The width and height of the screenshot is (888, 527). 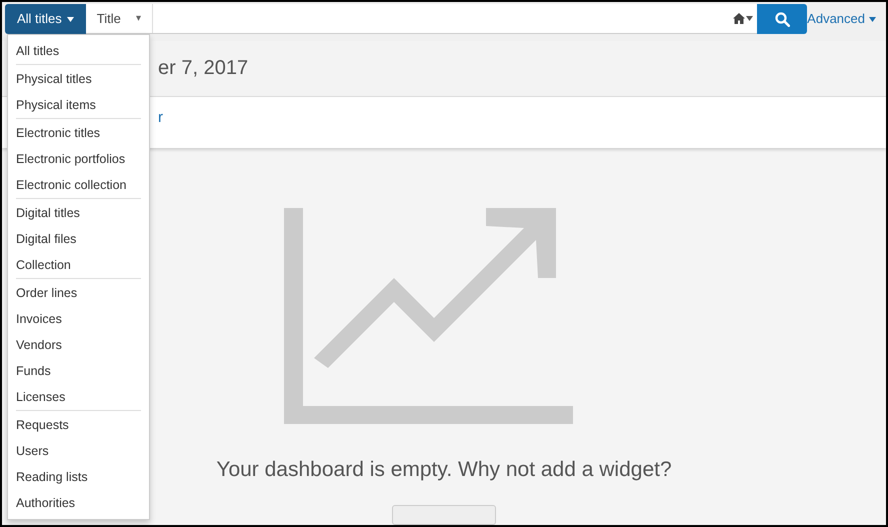 I want to click on header-link: r, so click(x=160, y=118).